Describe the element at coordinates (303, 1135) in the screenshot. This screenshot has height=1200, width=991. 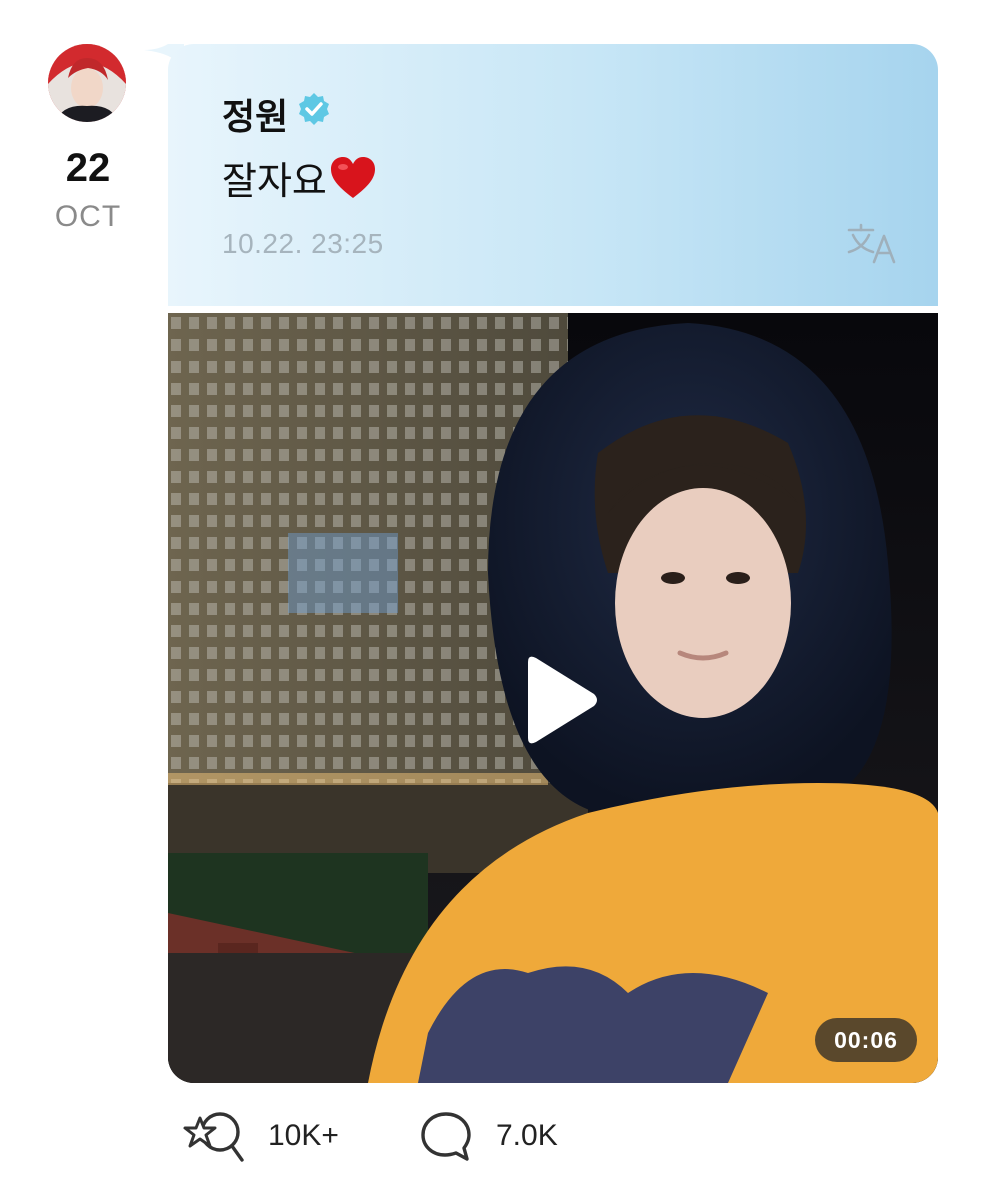
I see `like-count: 10K+` at that location.